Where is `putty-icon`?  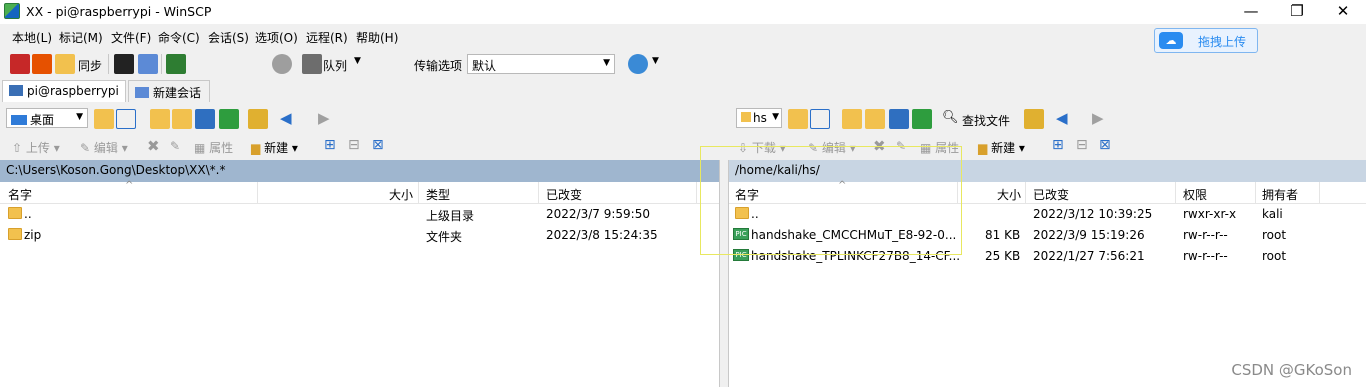
putty-icon is located at coordinates (148, 64).